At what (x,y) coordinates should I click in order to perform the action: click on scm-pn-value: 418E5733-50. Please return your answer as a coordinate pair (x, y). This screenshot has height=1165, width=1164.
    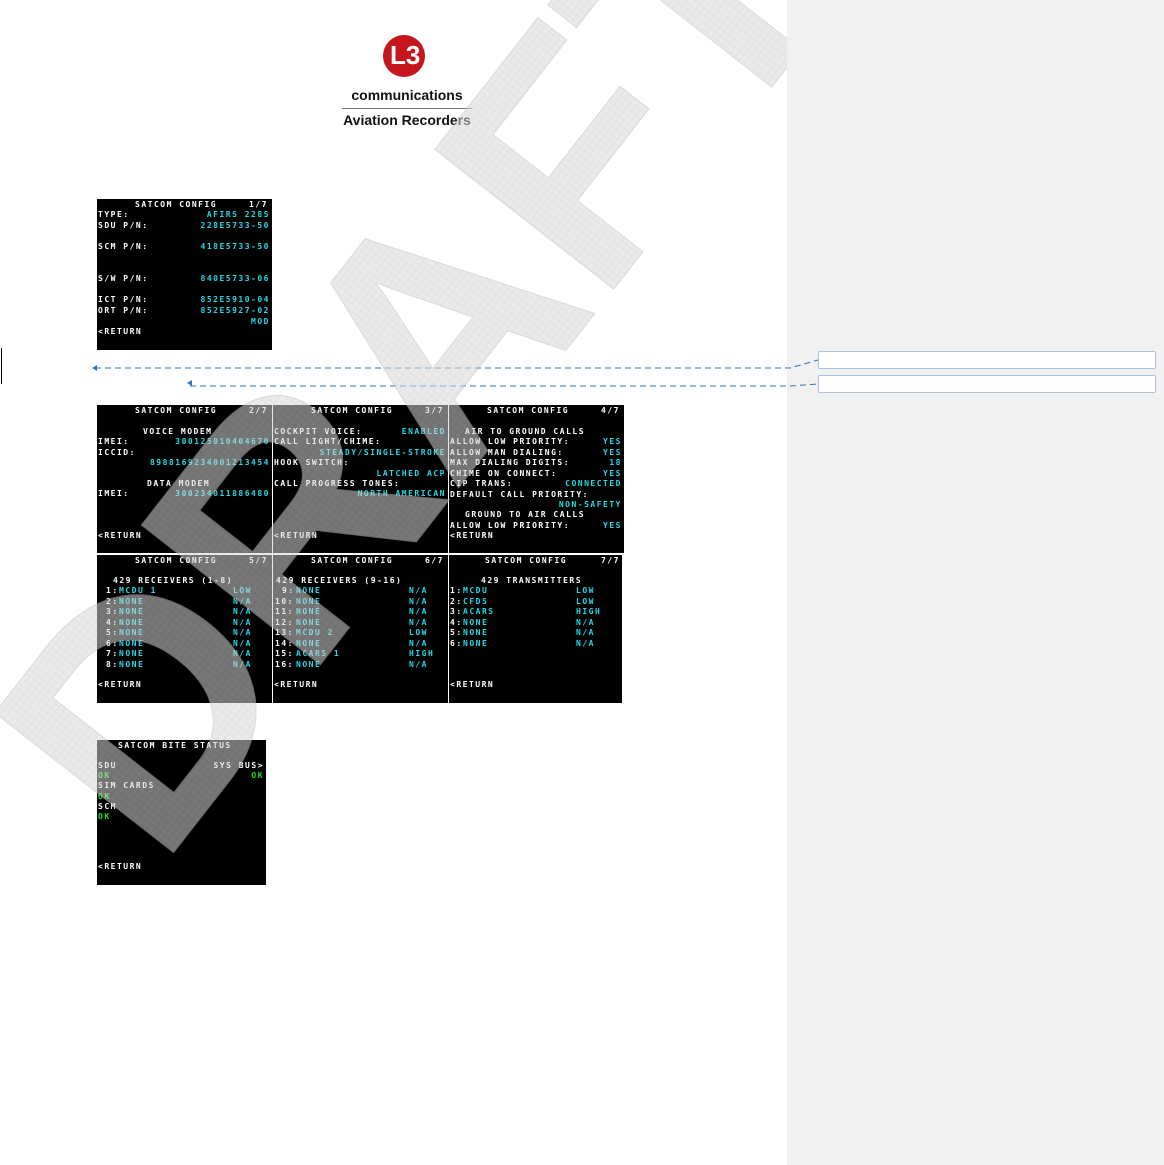
    Looking at the image, I should click on (235, 246).